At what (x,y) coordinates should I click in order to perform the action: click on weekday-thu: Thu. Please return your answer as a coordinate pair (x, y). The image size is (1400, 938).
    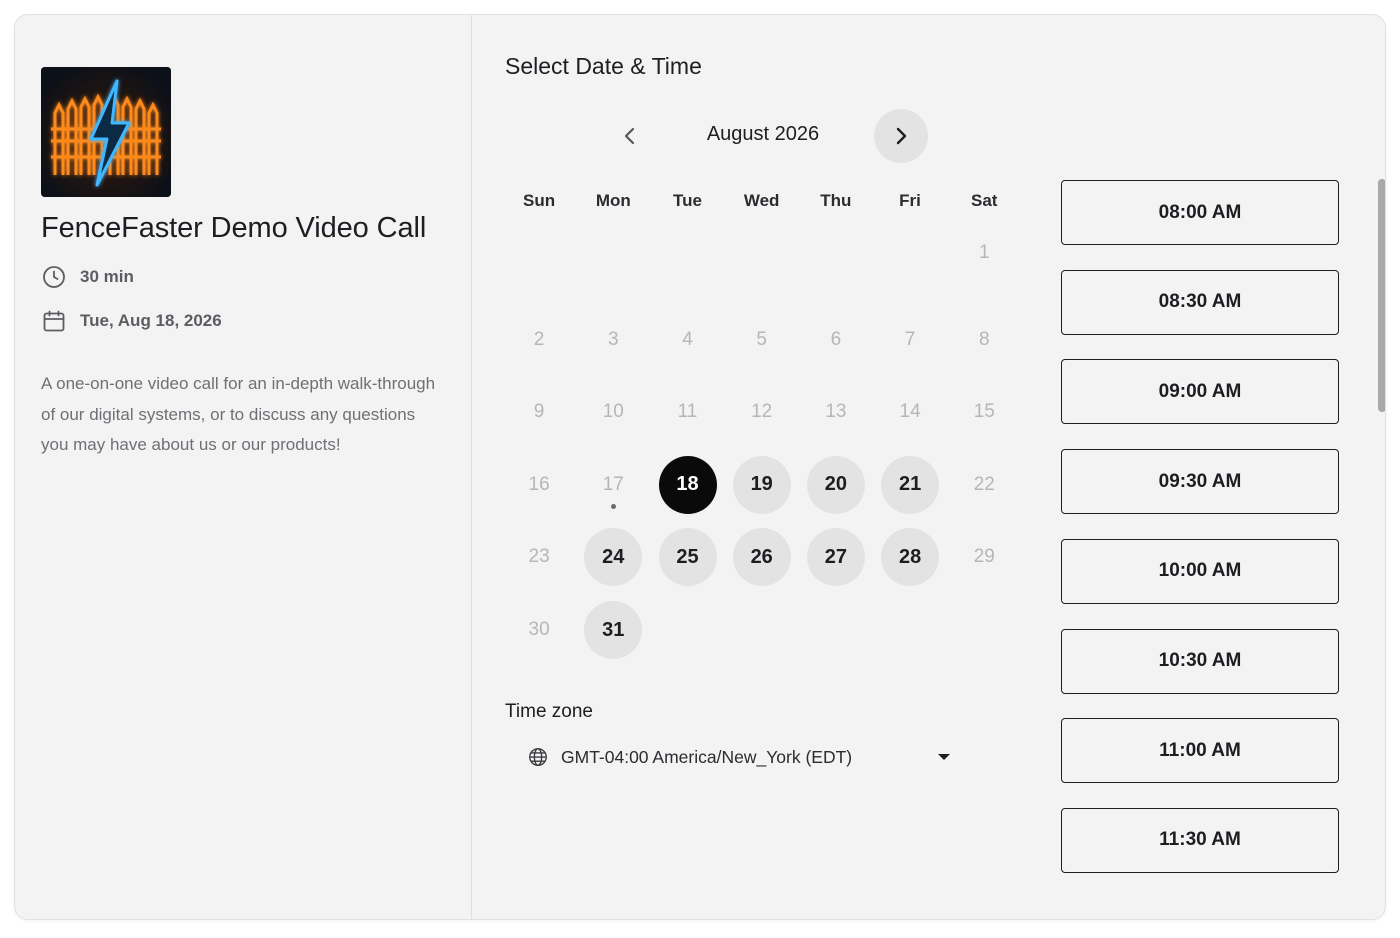
    Looking at the image, I should click on (836, 200).